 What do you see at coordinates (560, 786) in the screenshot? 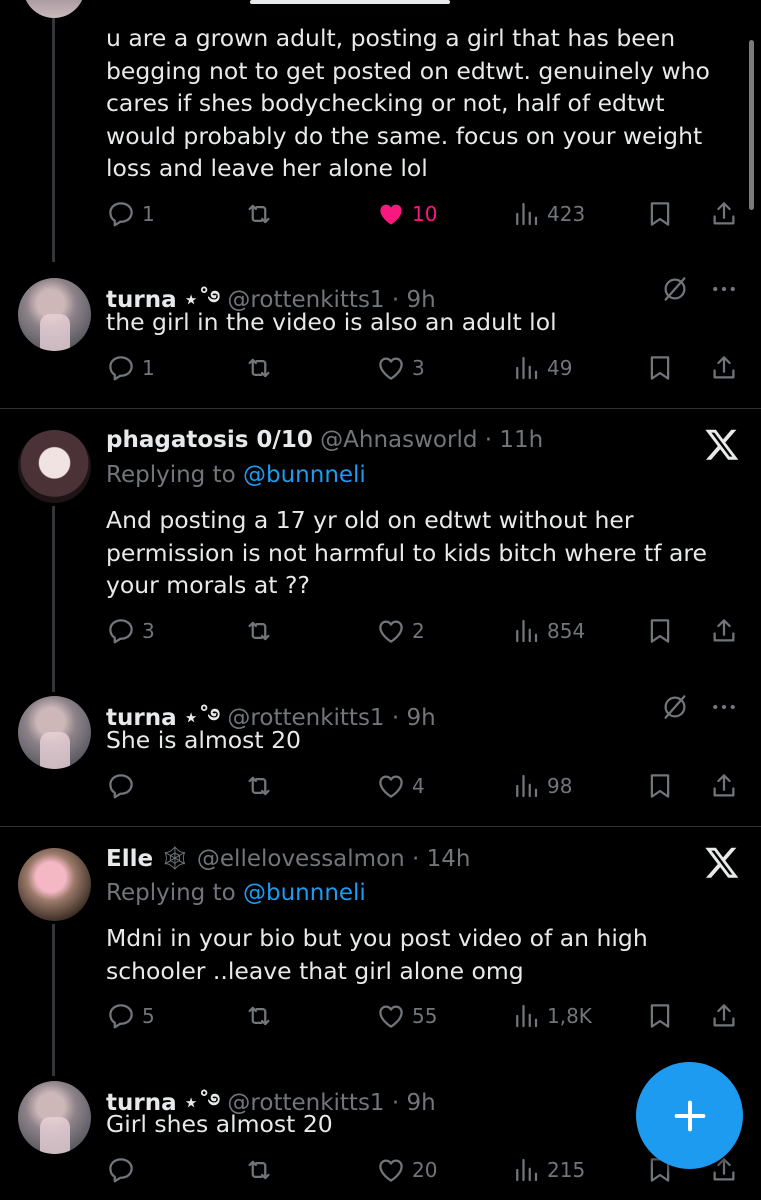
I see `views-count: 98` at bounding box center [560, 786].